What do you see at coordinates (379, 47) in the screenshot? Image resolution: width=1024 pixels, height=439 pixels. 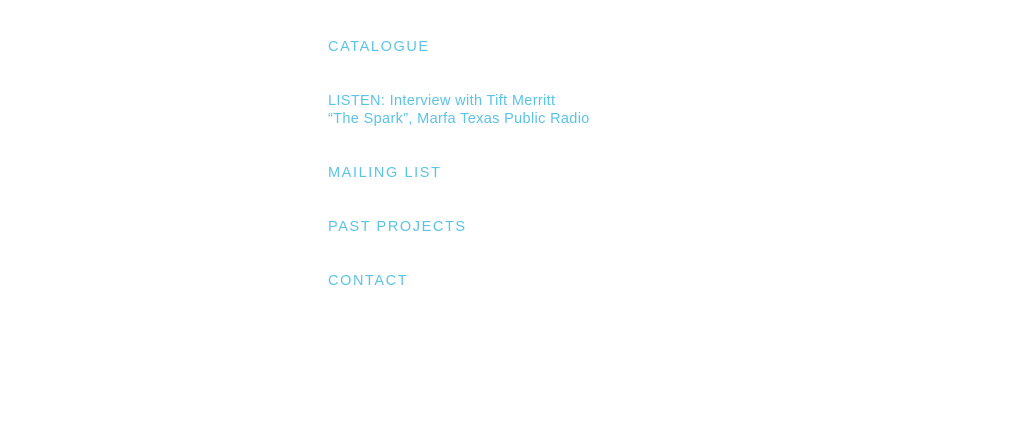 I see `catalogue-link: CATALOGUE` at bounding box center [379, 47].